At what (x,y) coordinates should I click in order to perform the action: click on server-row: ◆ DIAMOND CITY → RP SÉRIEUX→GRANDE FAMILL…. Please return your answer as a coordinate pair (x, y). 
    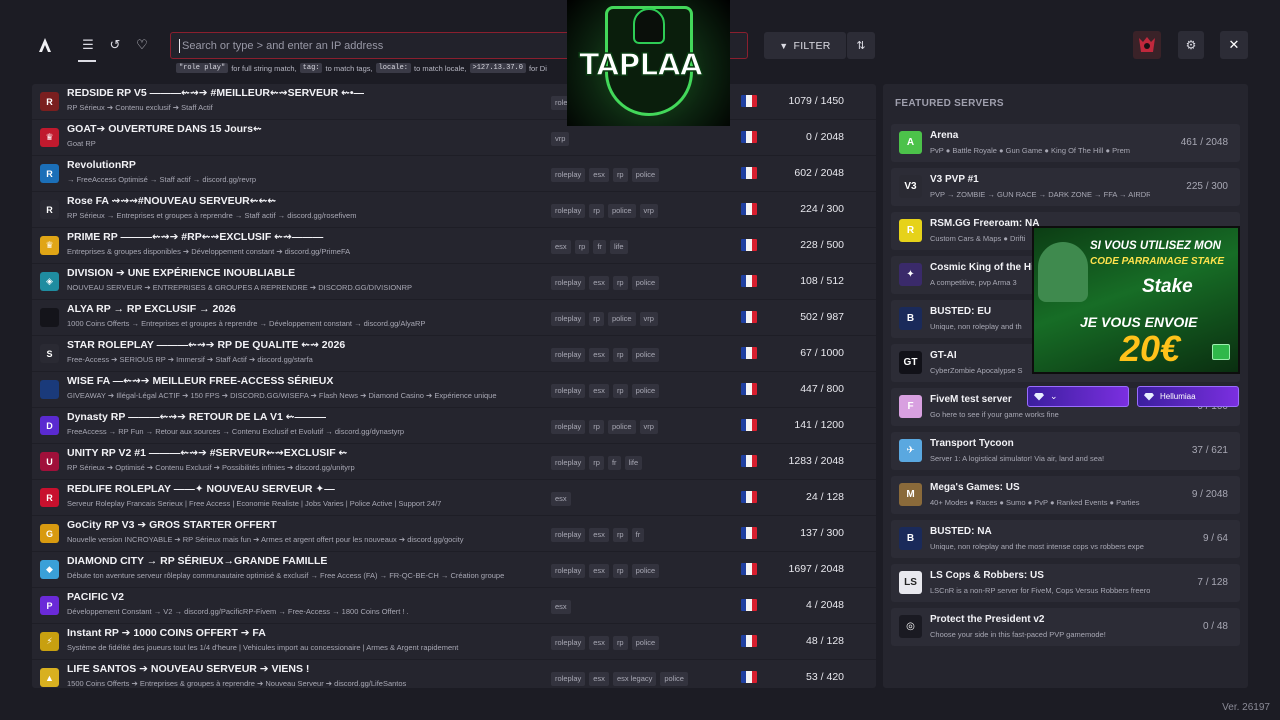
    Looking at the image, I should click on (454, 570).